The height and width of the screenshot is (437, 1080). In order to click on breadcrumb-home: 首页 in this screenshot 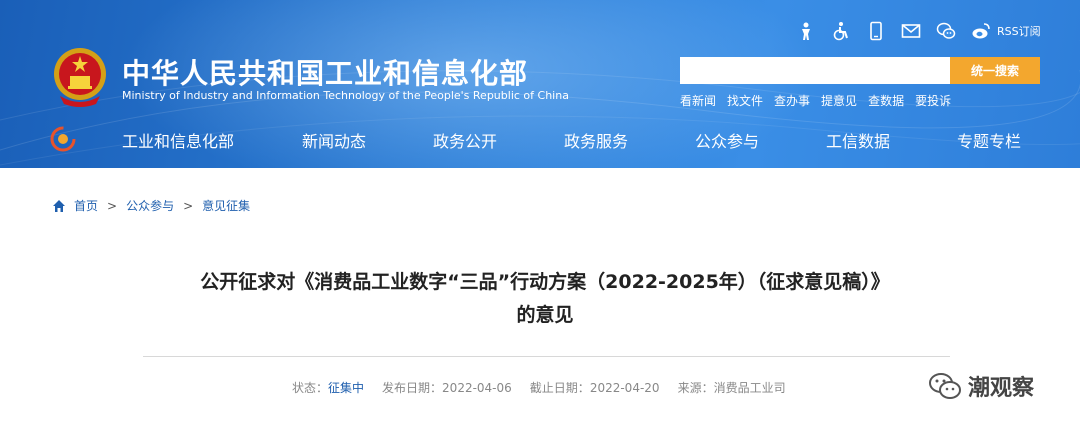, I will do `click(86, 205)`.